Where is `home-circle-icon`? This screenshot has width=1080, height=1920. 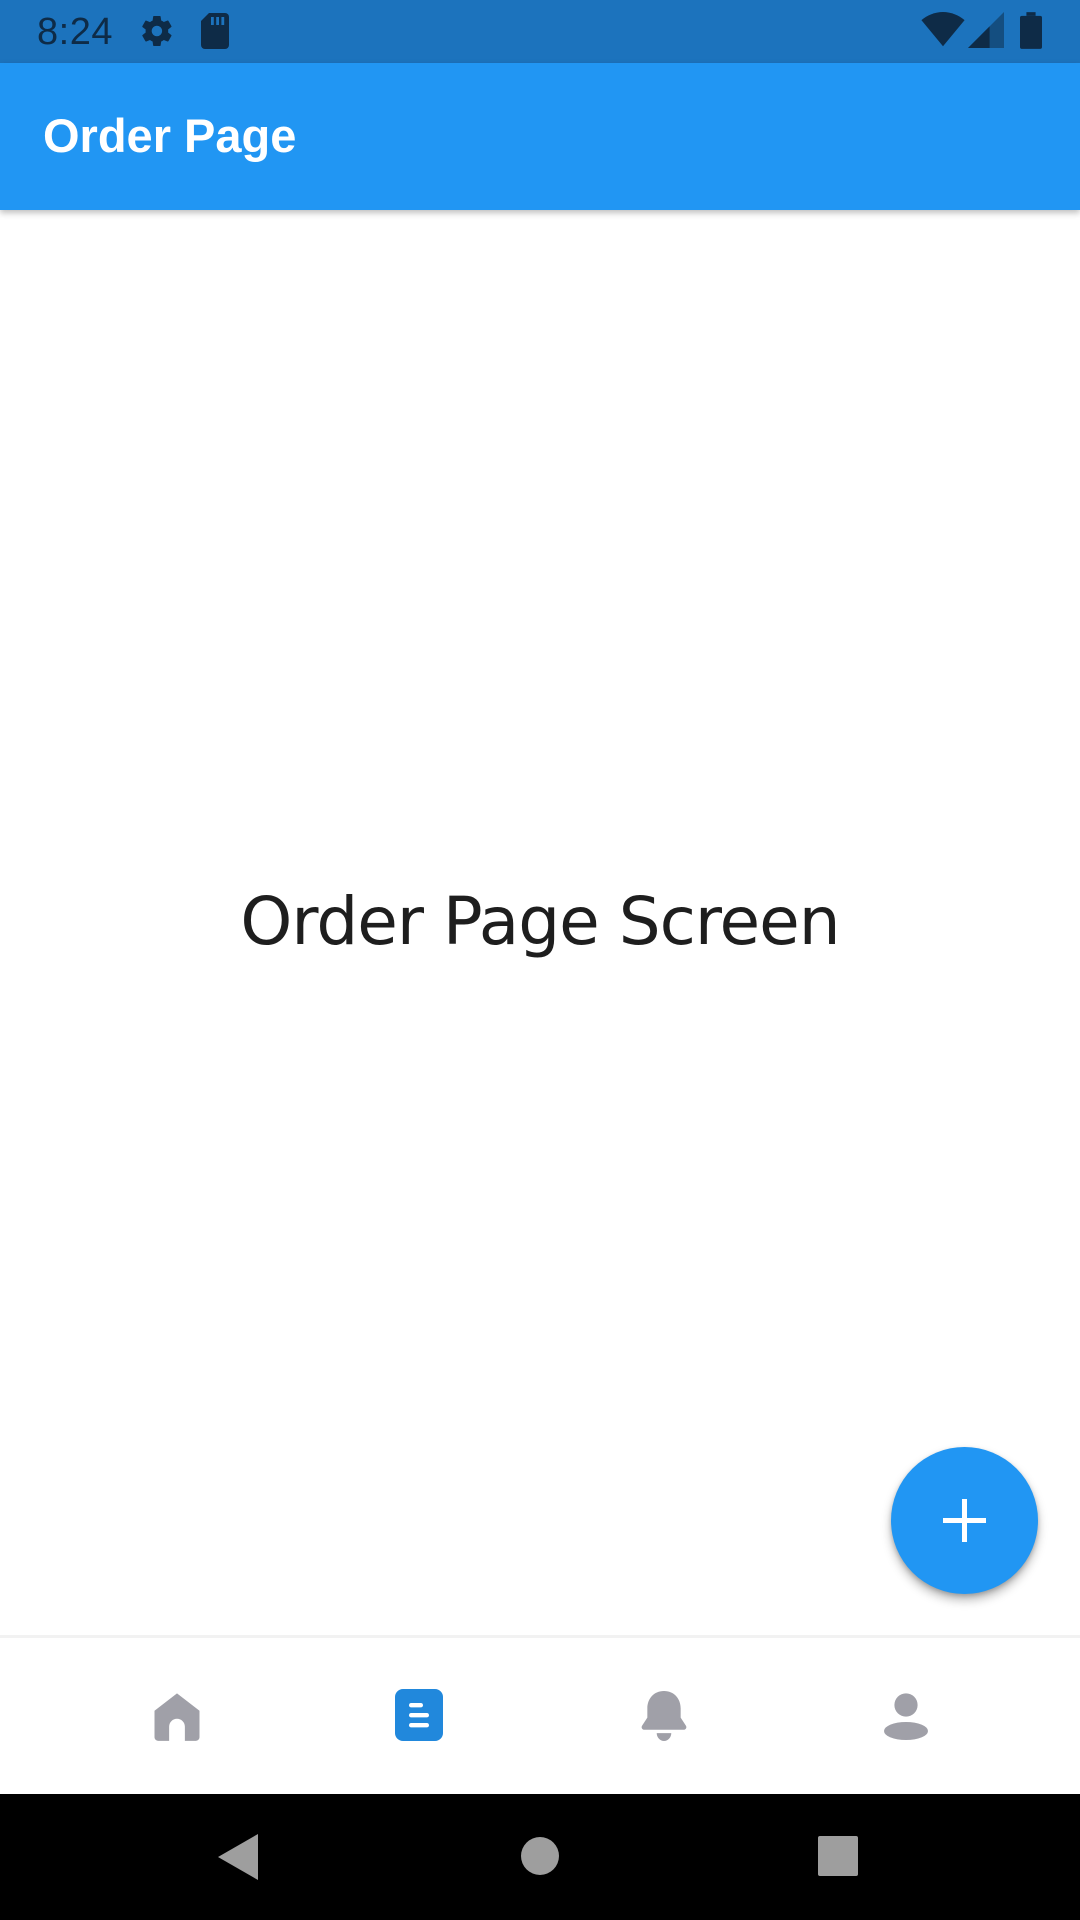 home-circle-icon is located at coordinates (540, 1856).